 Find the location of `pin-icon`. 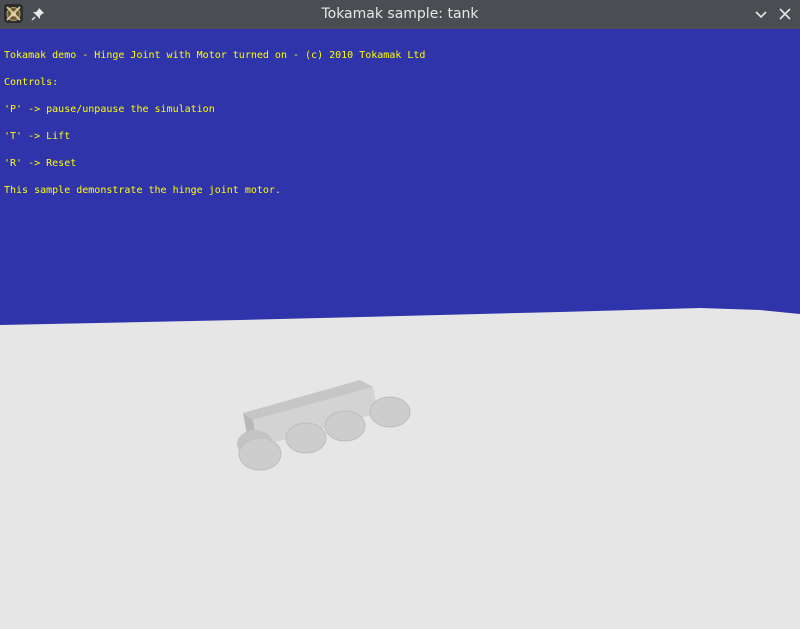

pin-icon is located at coordinates (38, 14).